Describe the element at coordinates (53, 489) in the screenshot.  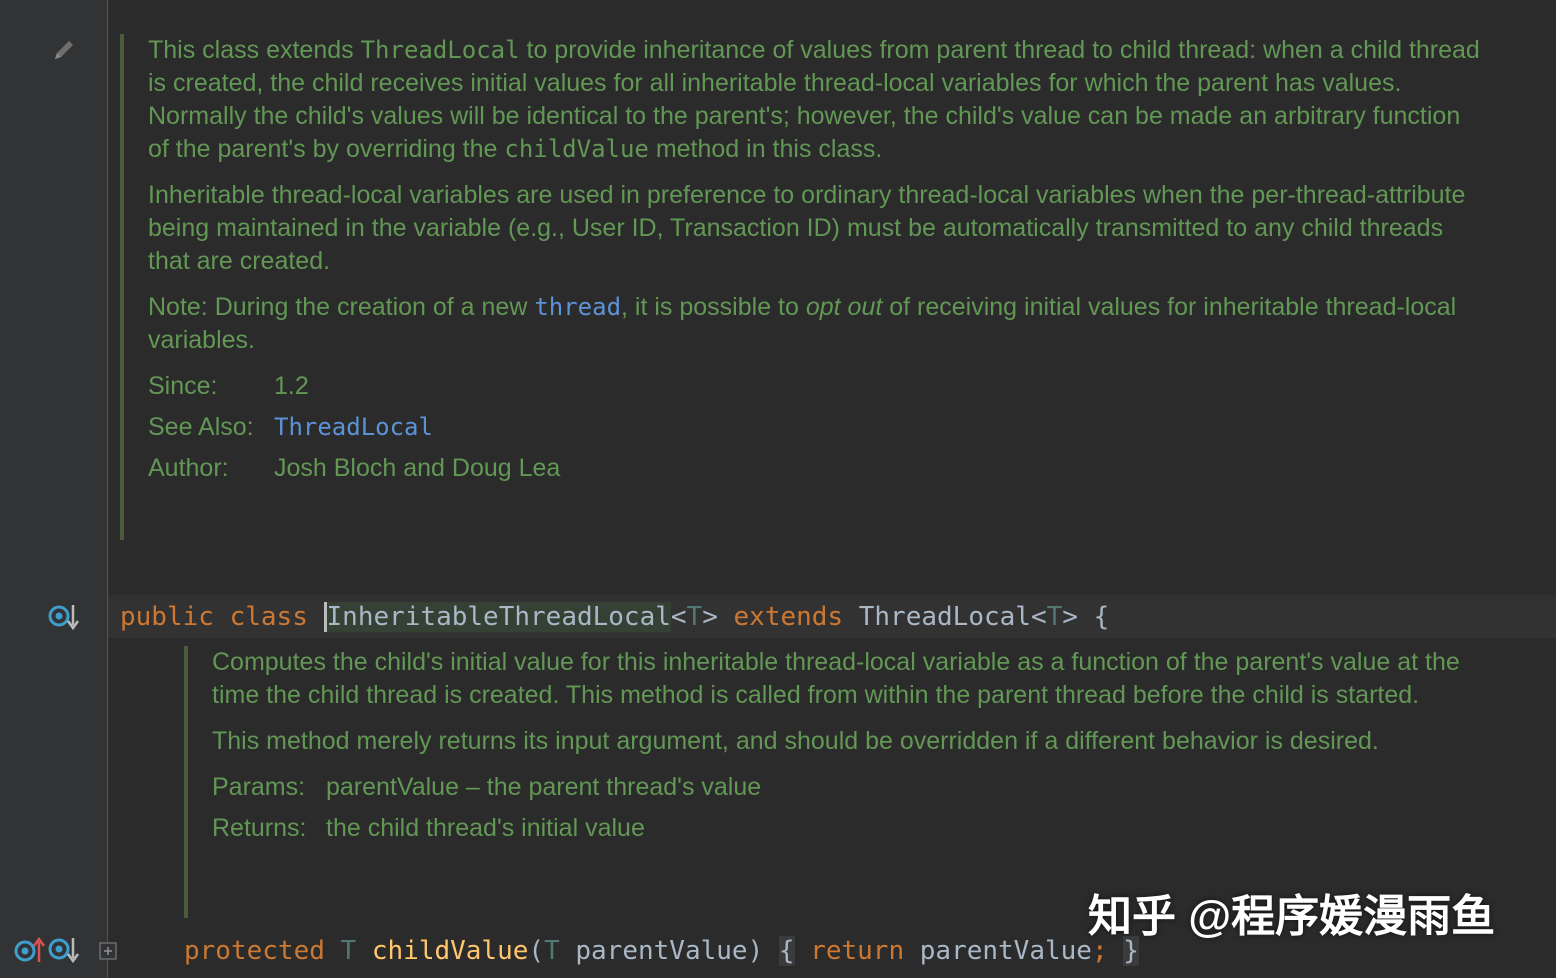
I see `editor-gutter` at that location.